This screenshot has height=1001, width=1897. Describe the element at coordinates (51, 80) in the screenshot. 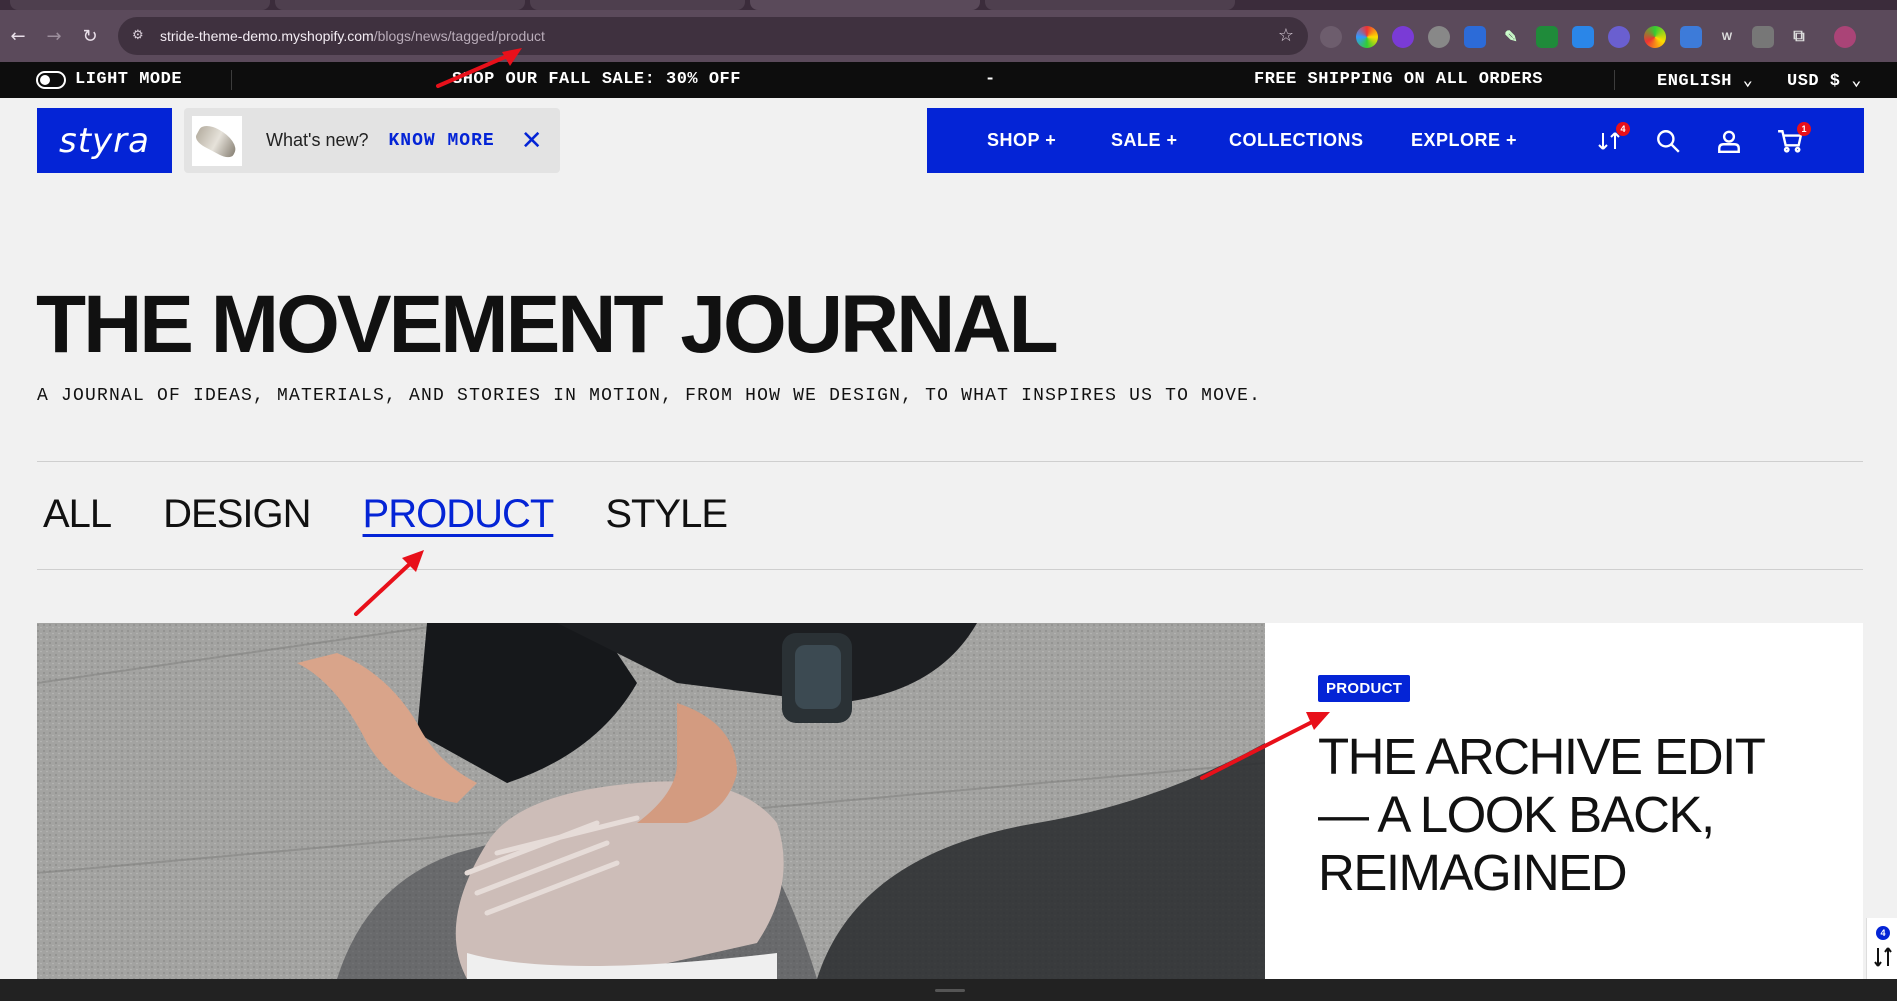

I see `light-mode-toggle` at that location.